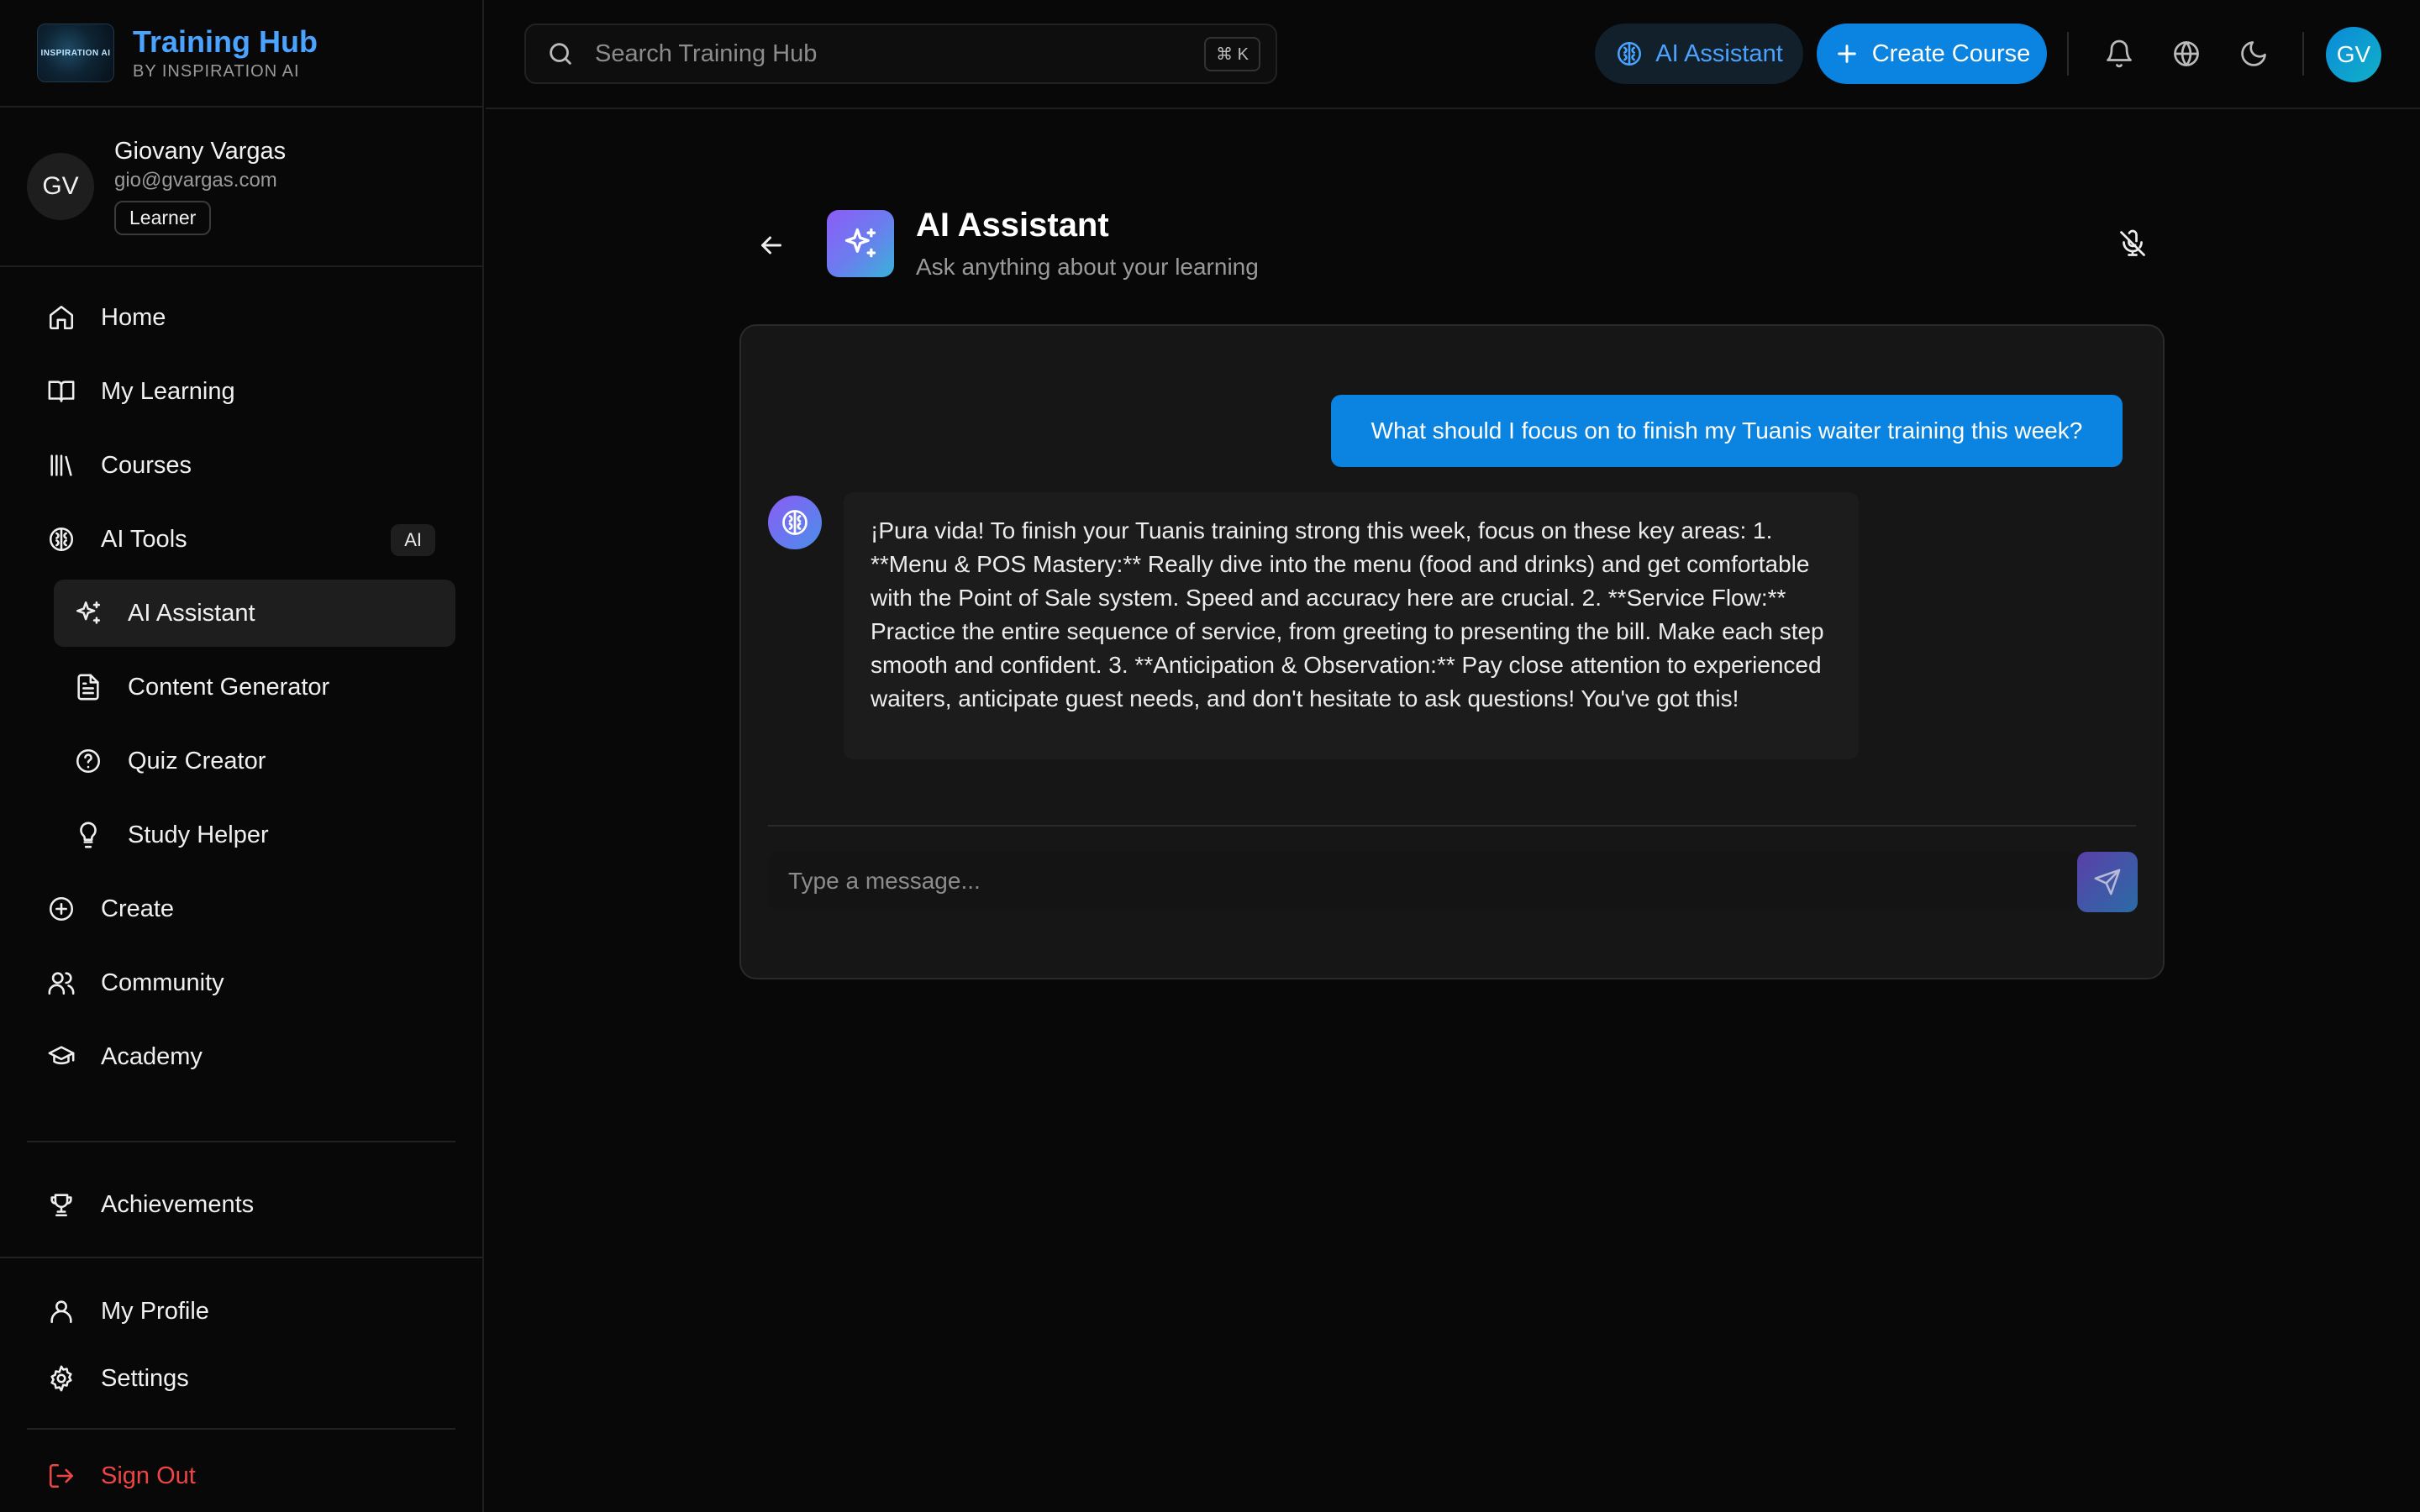 This screenshot has width=2420, height=1512. What do you see at coordinates (2353, 54) in the screenshot?
I see `user-avatar-button: GV` at bounding box center [2353, 54].